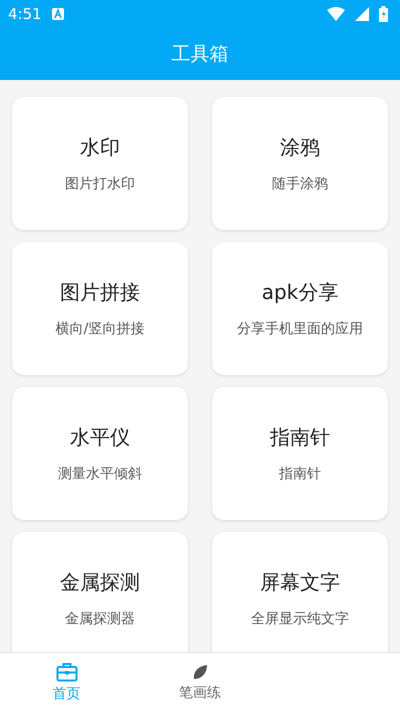 This screenshot has width=400, height=712. Describe the element at coordinates (100, 474) in the screenshot. I see `tool-description: 测量水平倾斜` at that location.